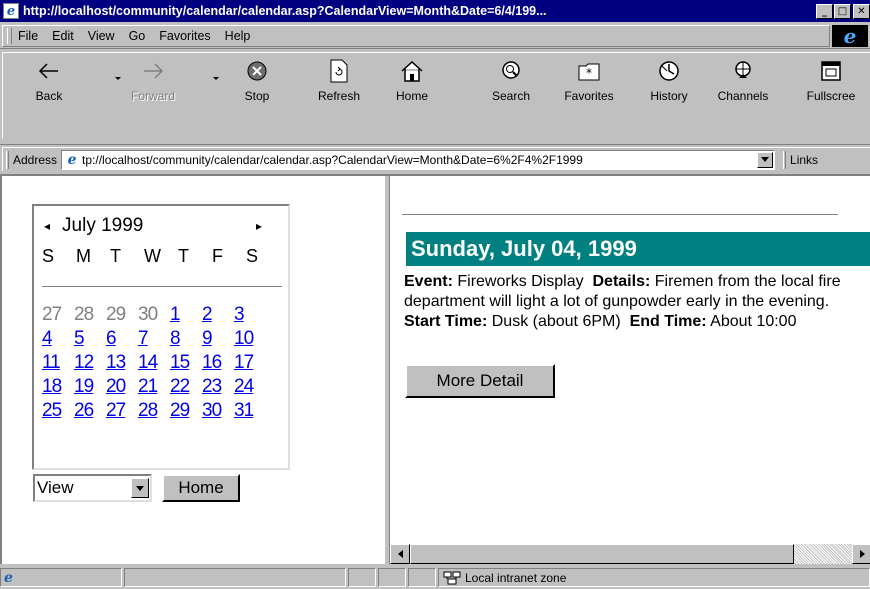  What do you see at coordinates (118, 78) in the screenshot?
I see `back-dropdown-icon` at bounding box center [118, 78].